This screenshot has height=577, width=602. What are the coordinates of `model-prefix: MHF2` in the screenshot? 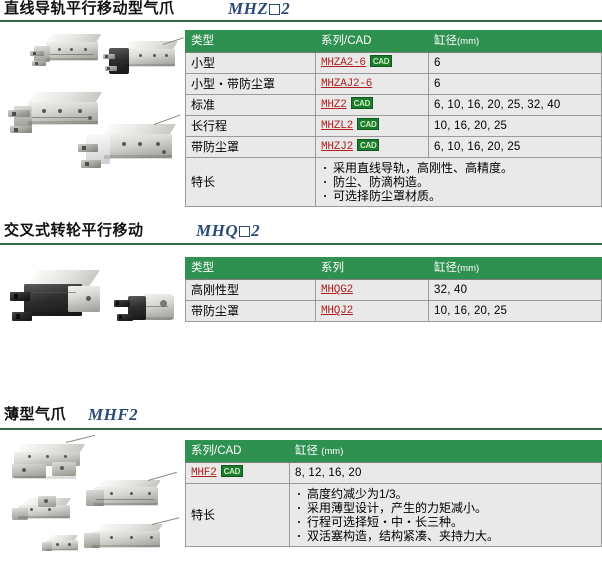 It's located at (113, 414).